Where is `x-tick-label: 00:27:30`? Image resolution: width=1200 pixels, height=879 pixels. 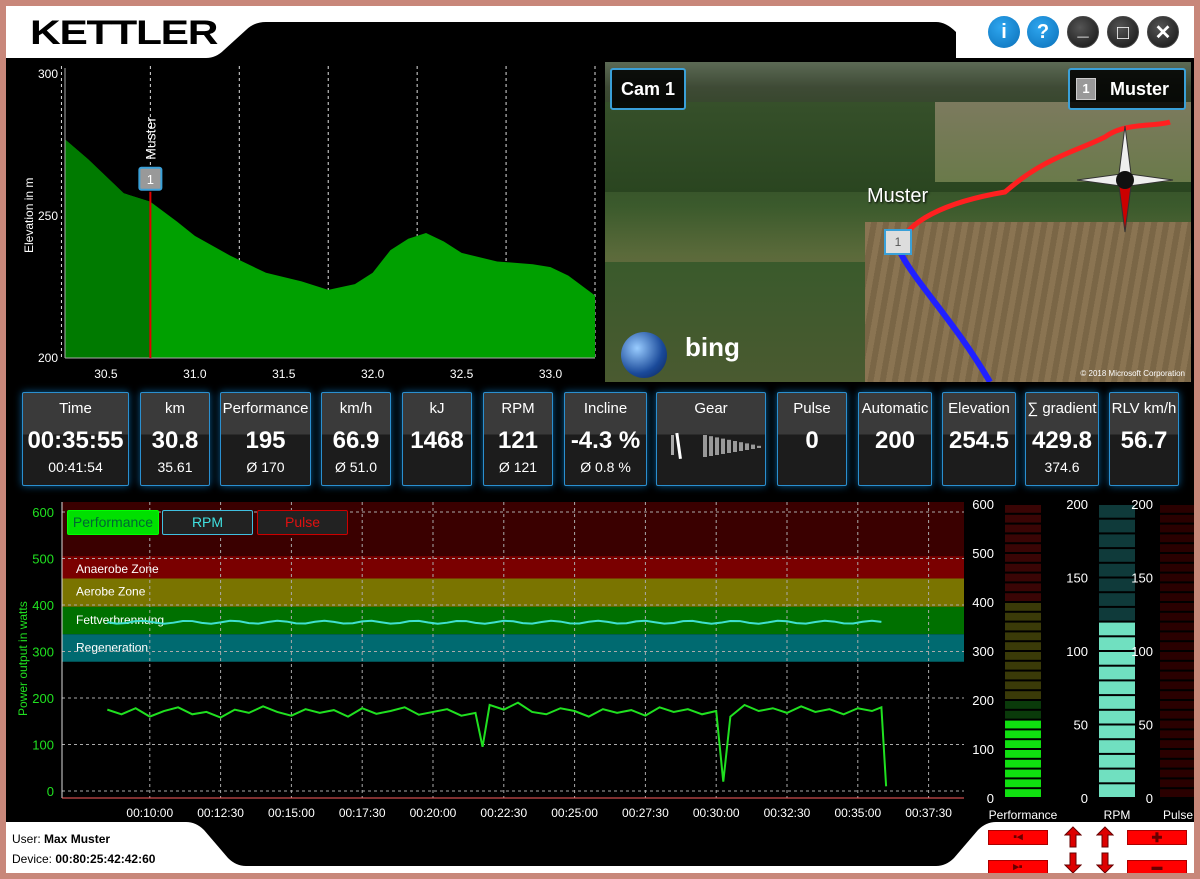
x-tick-label: 00:27:30 is located at coordinates (645, 813).